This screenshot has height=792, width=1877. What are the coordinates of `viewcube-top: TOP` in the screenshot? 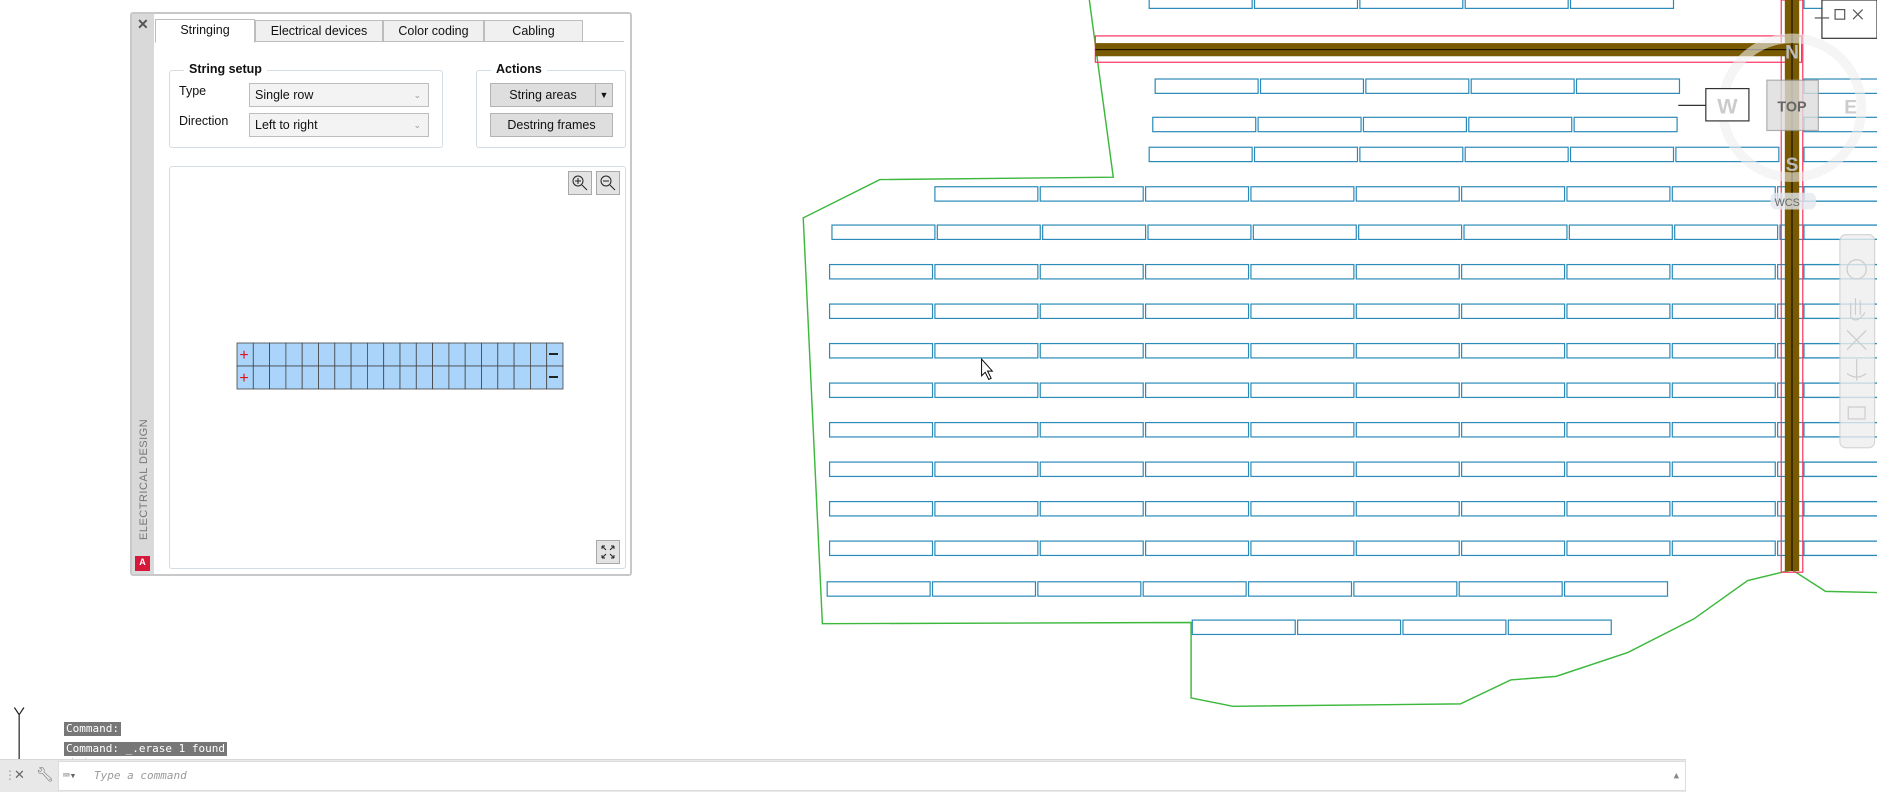 It's located at (1792, 107).